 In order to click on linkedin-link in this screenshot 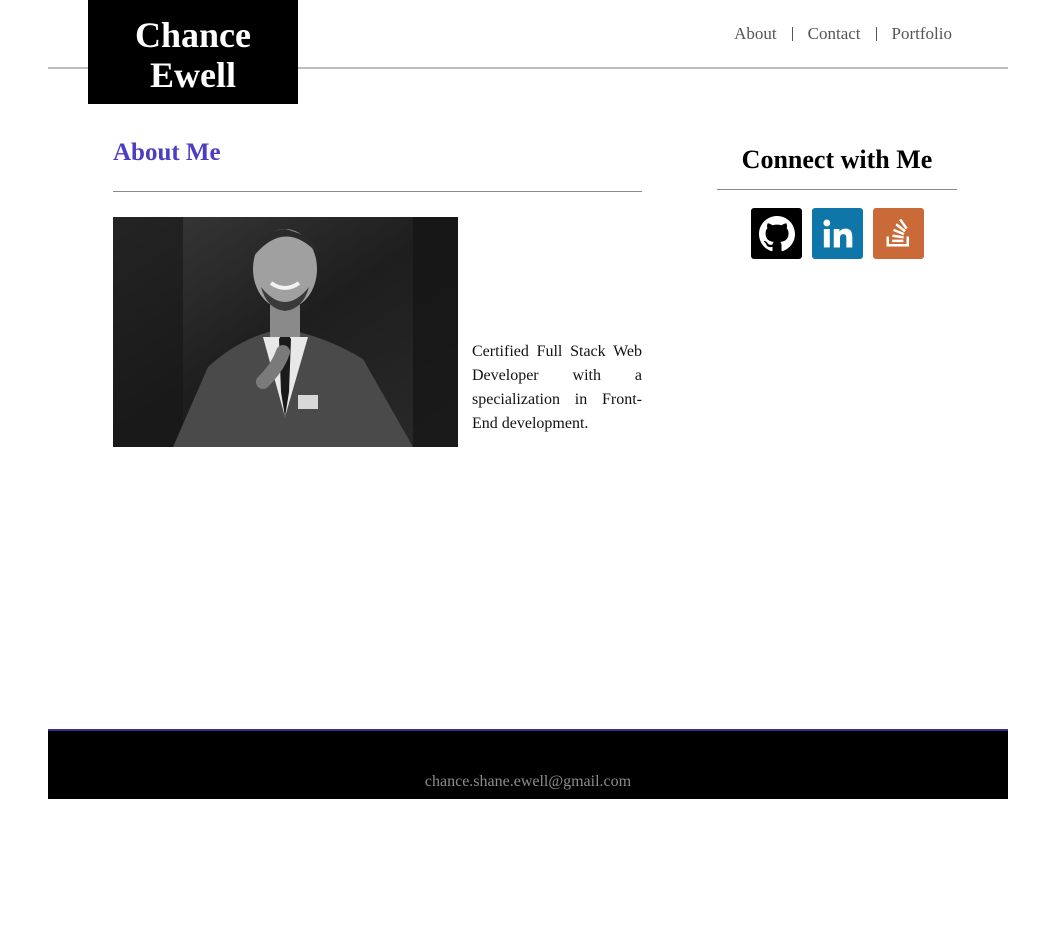, I will do `click(837, 233)`.